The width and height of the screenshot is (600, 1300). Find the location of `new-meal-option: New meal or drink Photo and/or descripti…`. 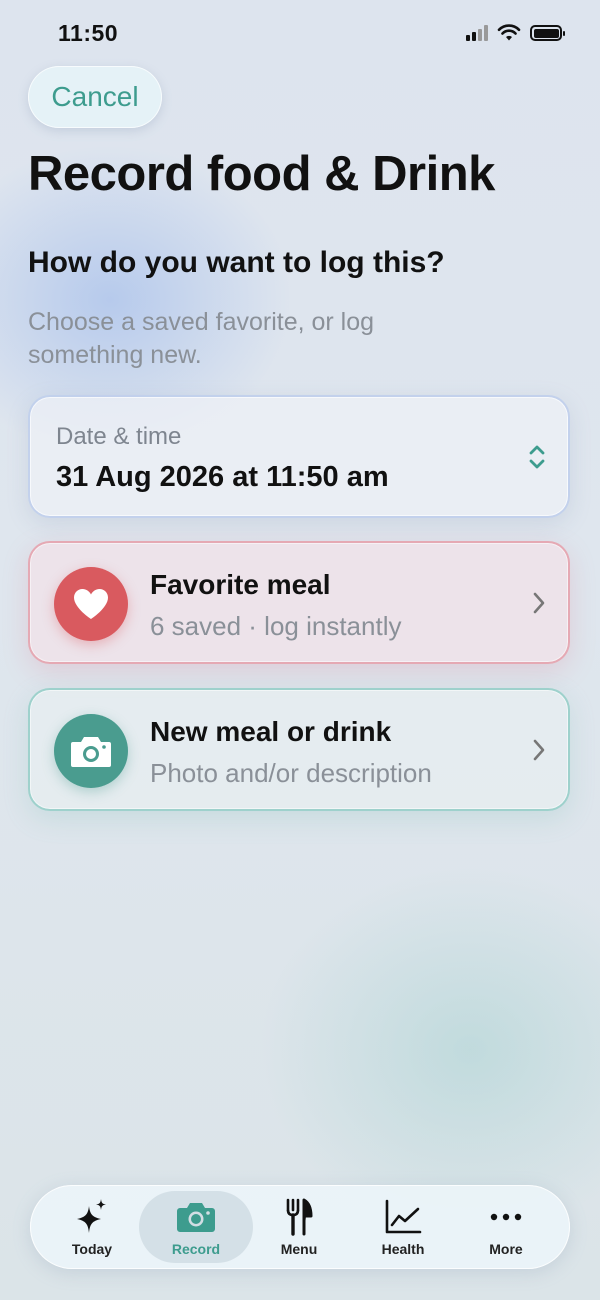

new-meal-option: New meal or drink Photo and/or descripti… is located at coordinates (299, 749).